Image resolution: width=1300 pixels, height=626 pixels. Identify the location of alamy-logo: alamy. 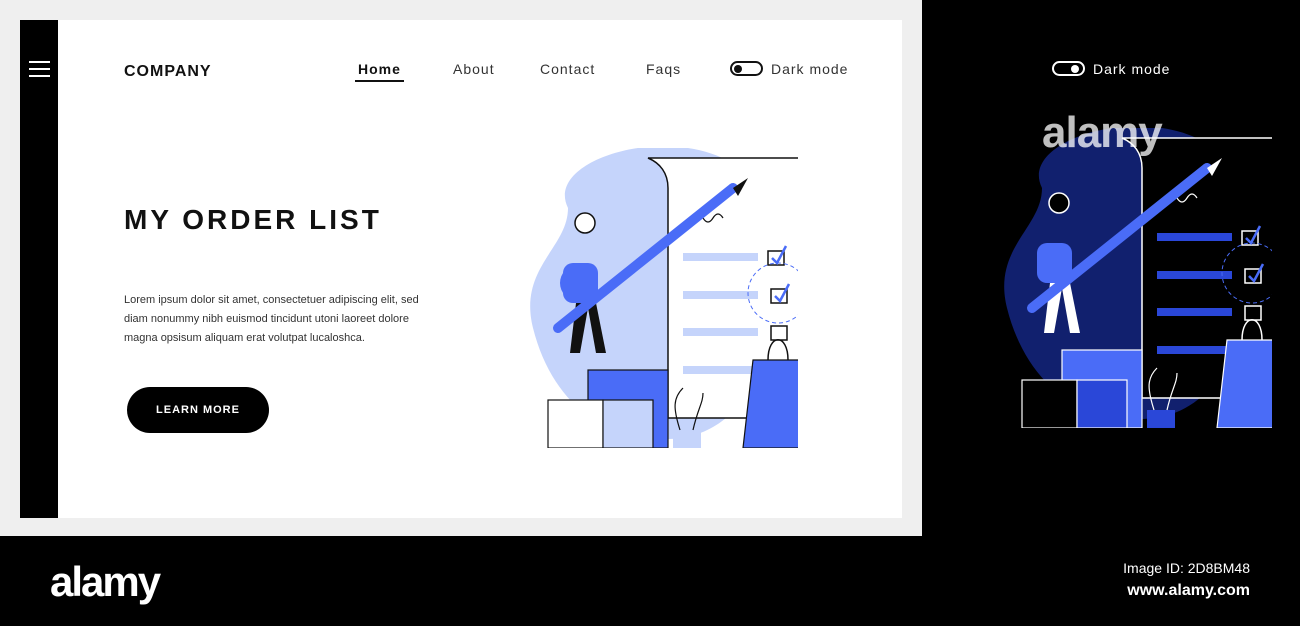
(105, 581).